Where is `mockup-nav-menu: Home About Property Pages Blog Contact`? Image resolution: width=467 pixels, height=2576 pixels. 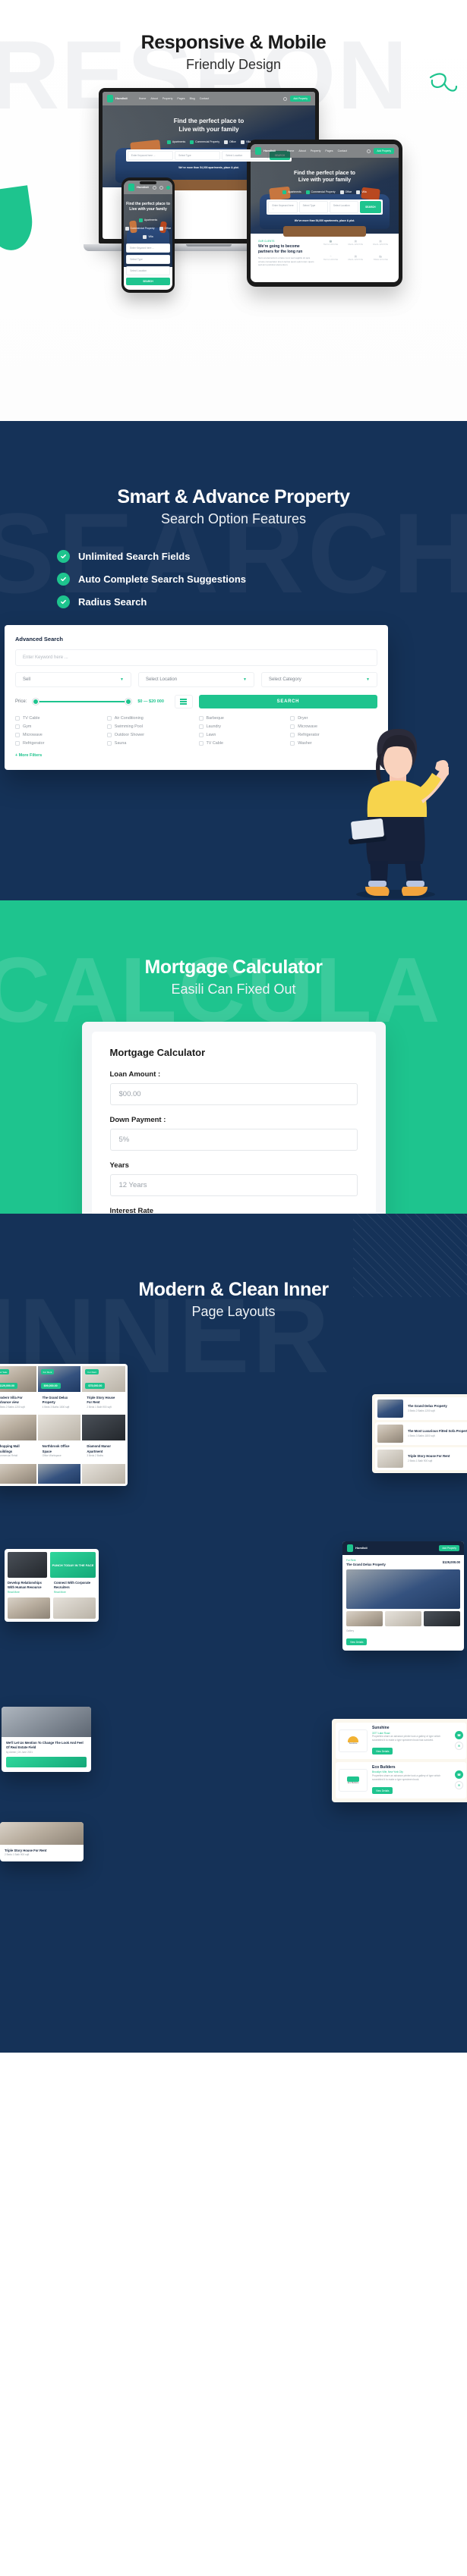 mockup-nav-menu: Home About Property Pages Blog Contact is located at coordinates (174, 98).